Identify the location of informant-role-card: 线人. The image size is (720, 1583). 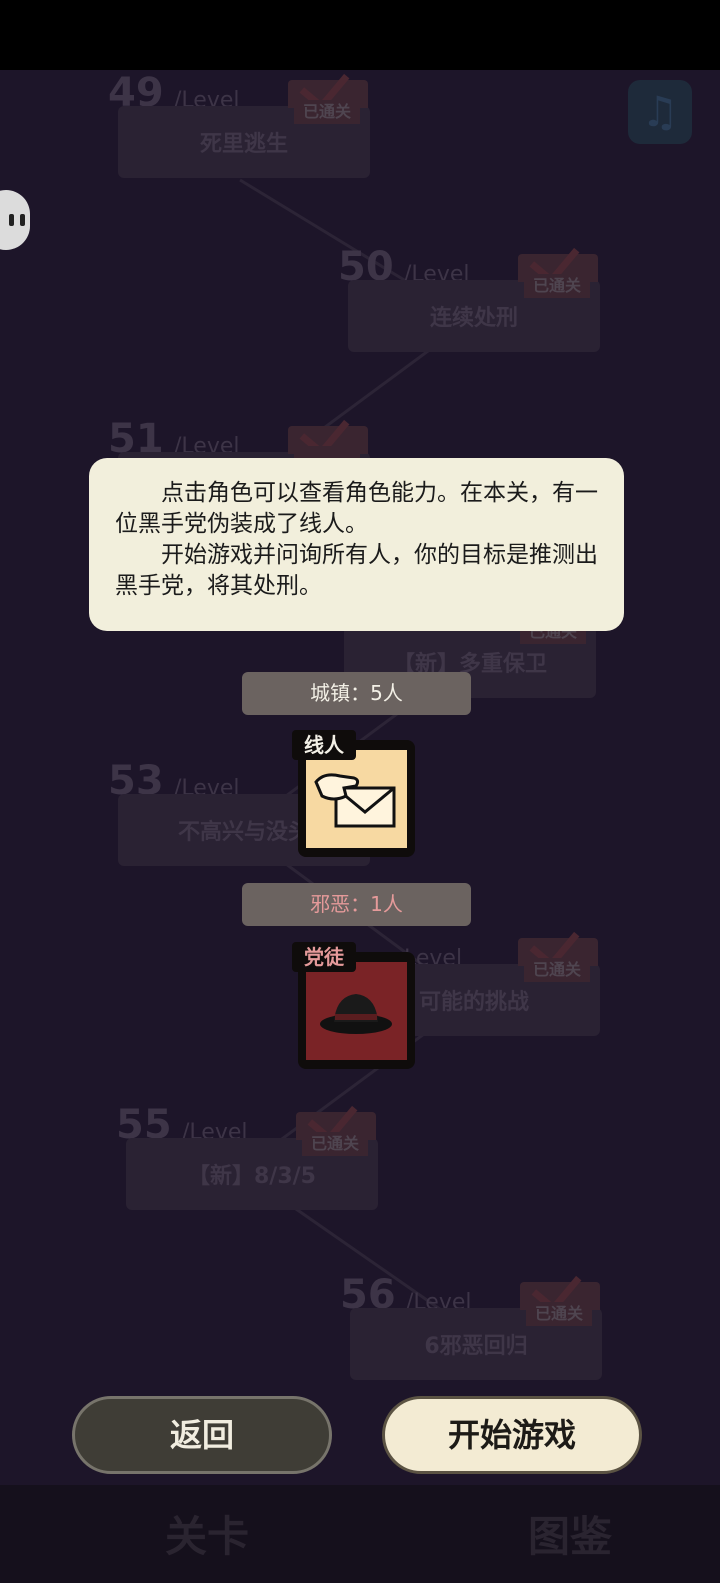
(353, 793).